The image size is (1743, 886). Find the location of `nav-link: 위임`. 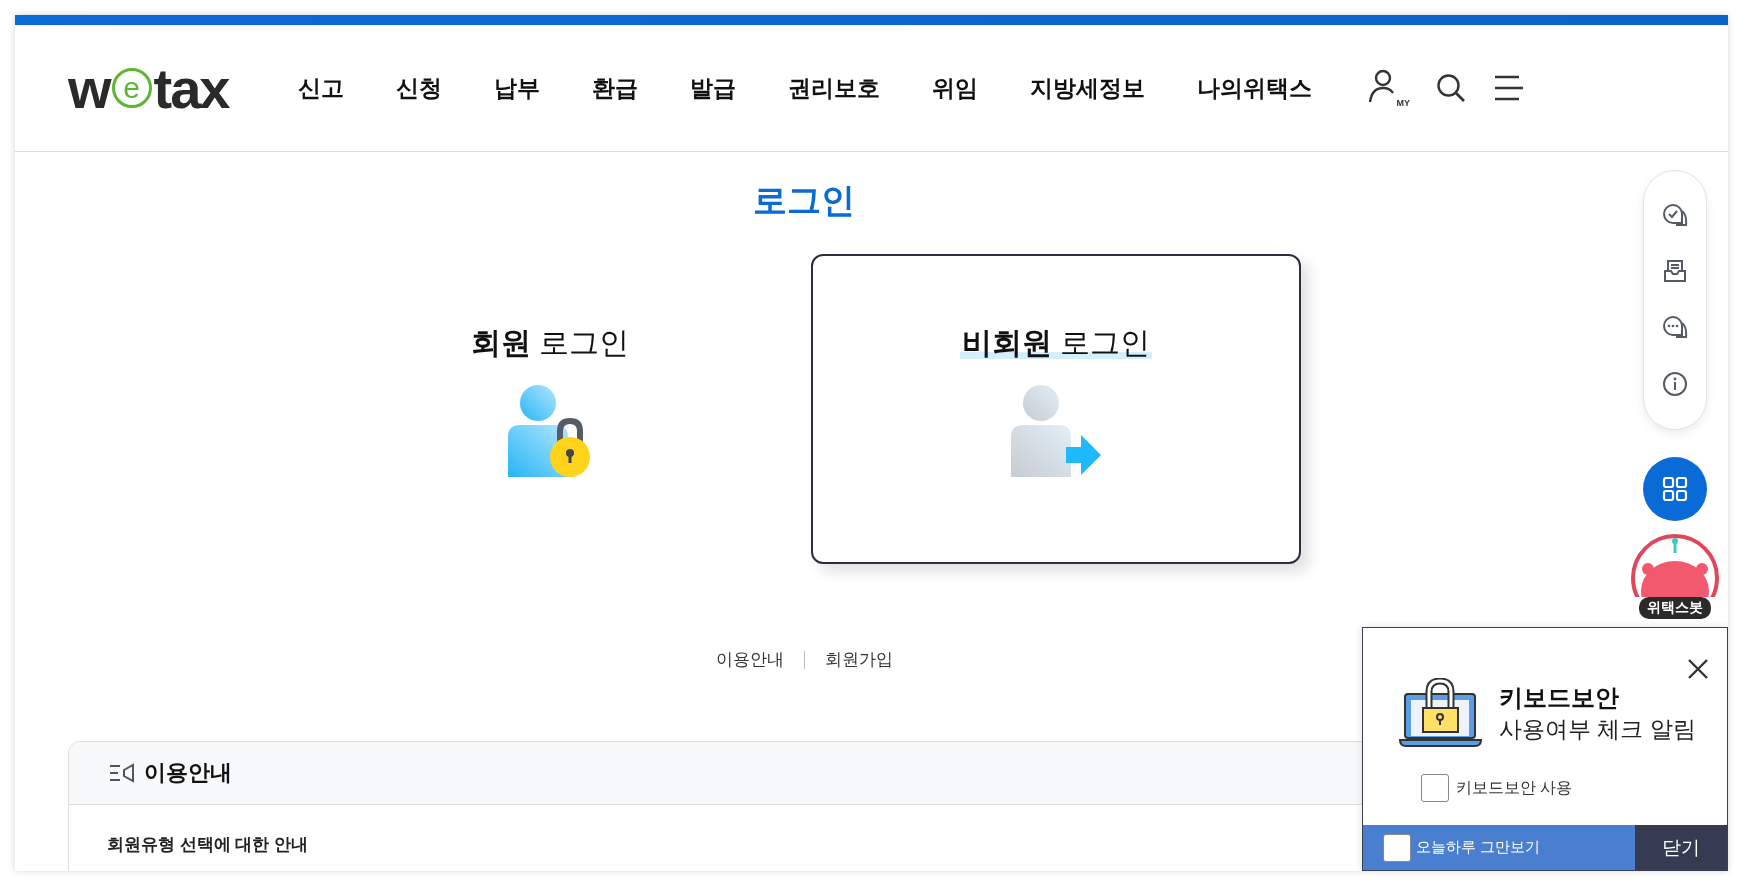

nav-link: 위임 is located at coordinates (955, 88).